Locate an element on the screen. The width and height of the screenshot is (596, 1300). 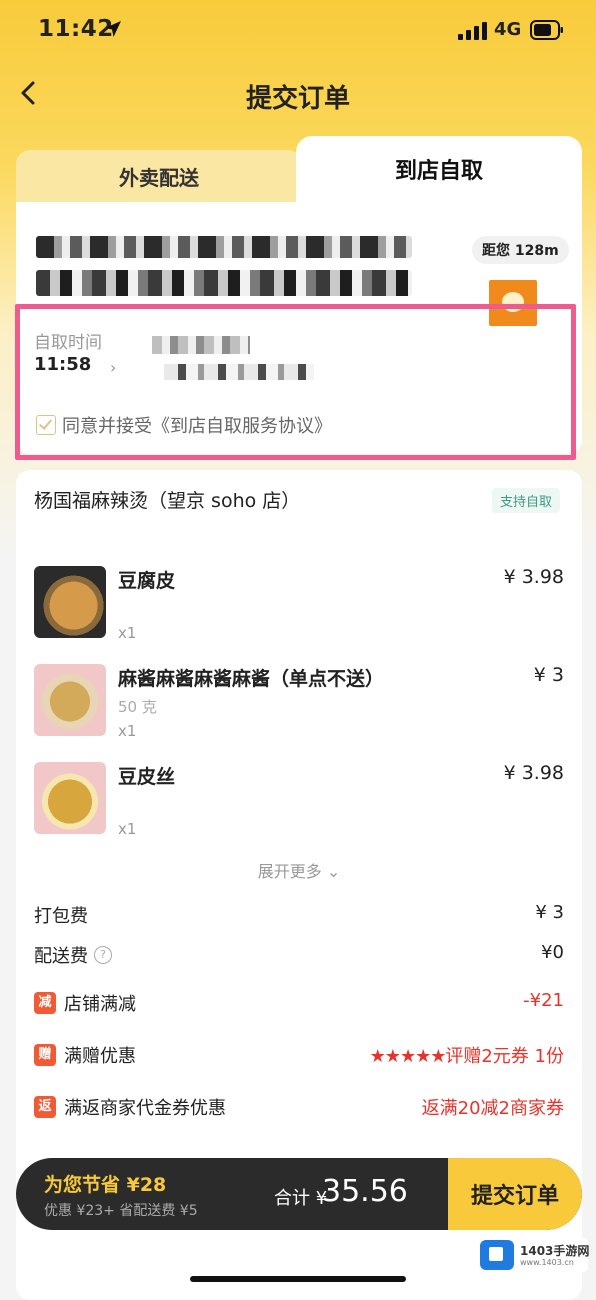
pickup-time-label: 自取时间 is located at coordinates (68, 343).